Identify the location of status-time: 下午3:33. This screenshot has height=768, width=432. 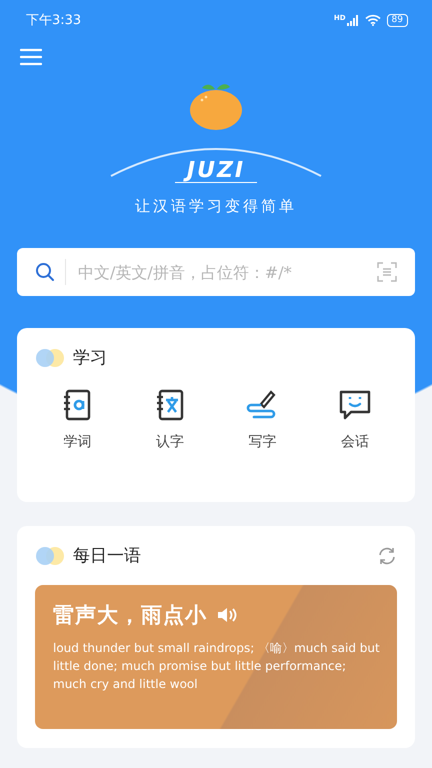
(54, 20).